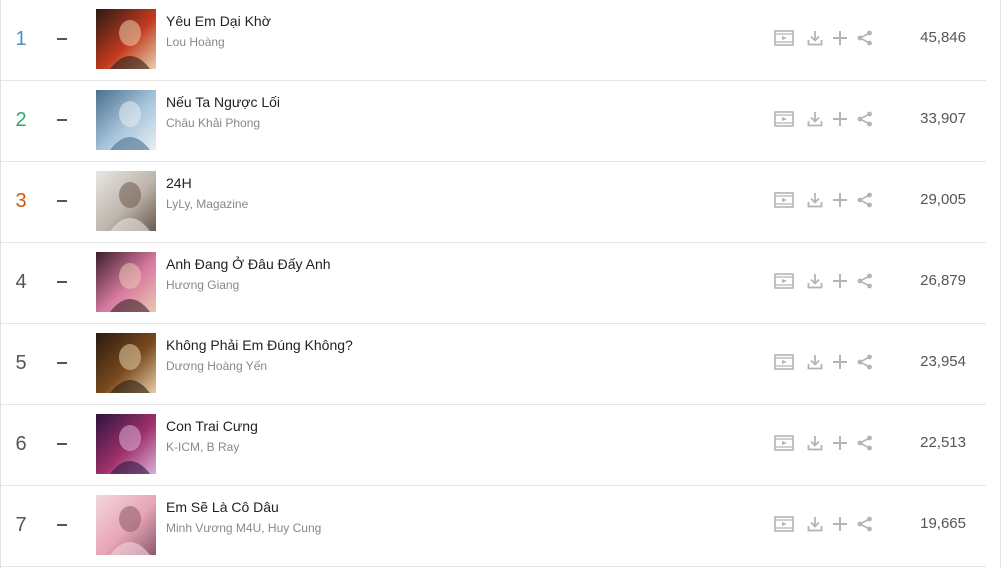 The image size is (1002, 568). What do you see at coordinates (195, 42) in the screenshot?
I see `artist-link: Lou Hoàng` at bounding box center [195, 42].